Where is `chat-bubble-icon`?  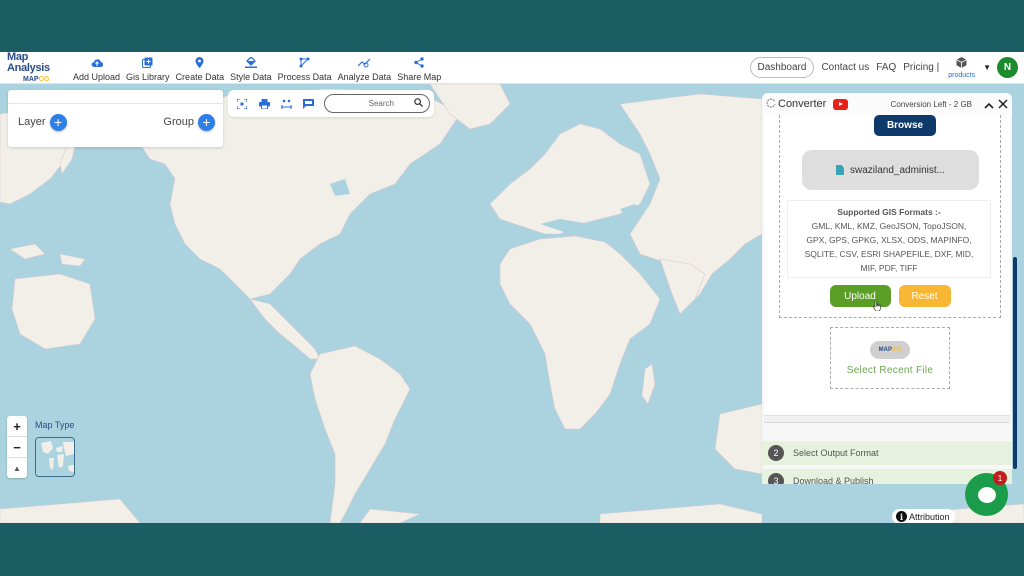
chat-bubble-icon is located at coordinates (986, 494).